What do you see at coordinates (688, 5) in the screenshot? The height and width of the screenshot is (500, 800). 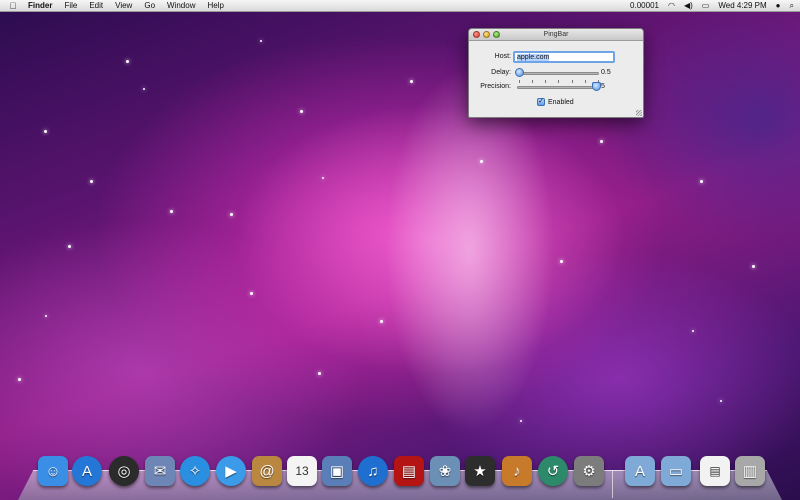 I see `volume-icon: ◀)` at bounding box center [688, 5].